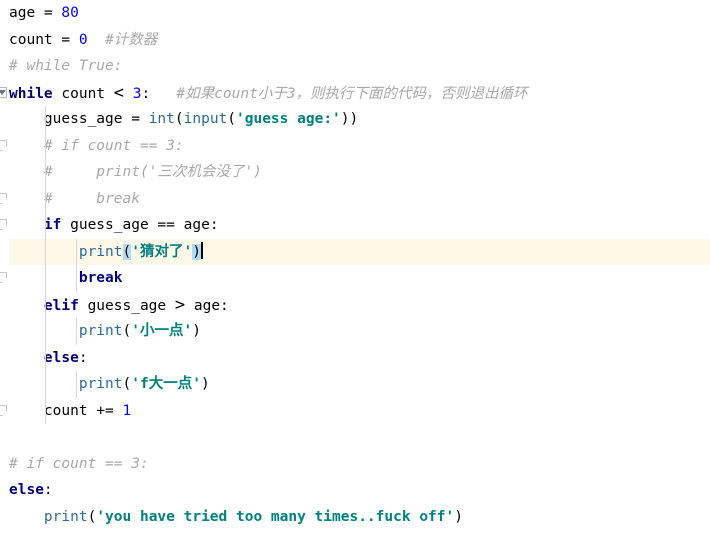  I want to click on code-line, so click(355, 437).